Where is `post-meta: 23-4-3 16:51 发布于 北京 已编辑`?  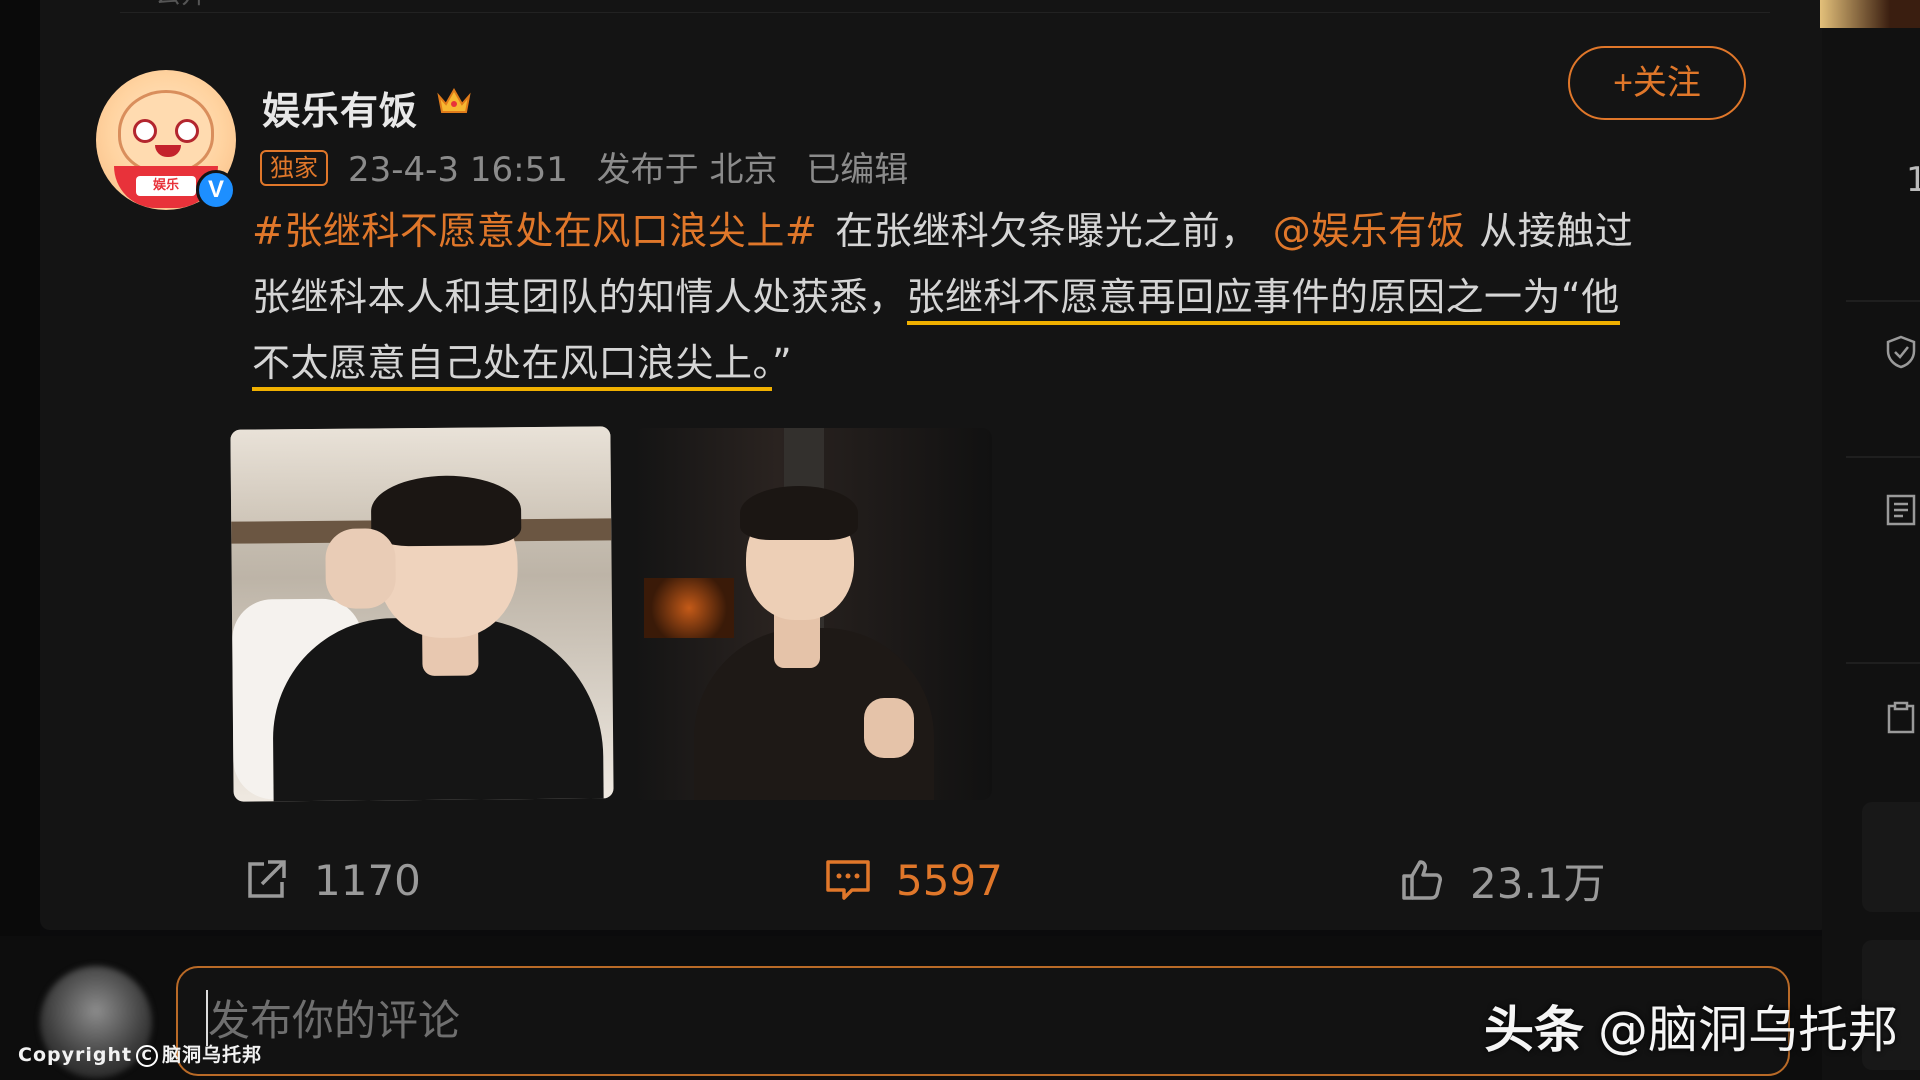
post-meta: 23-4-3 16:51 发布于 北京 已编辑 is located at coordinates (637, 166).